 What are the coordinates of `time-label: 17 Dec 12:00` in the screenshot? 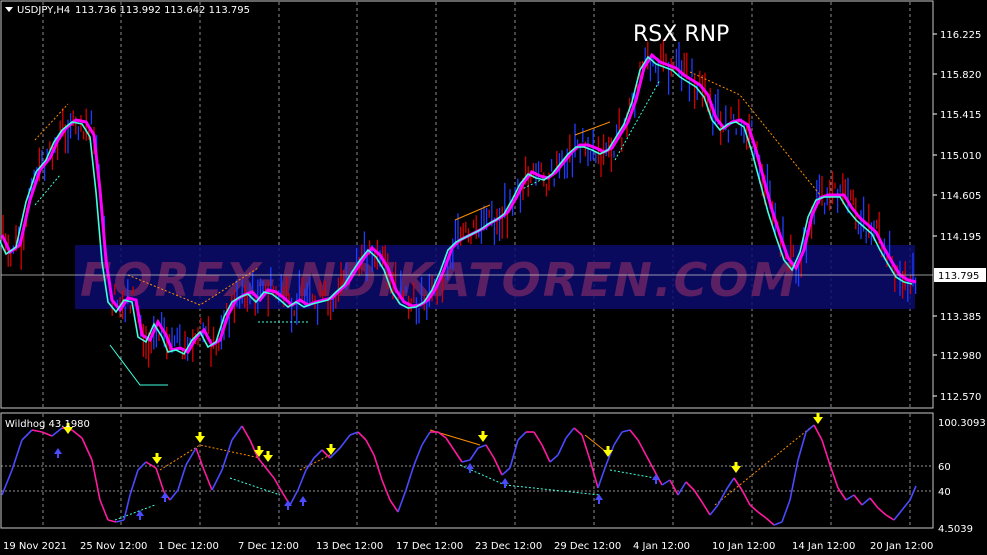 It's located at (429, 546).